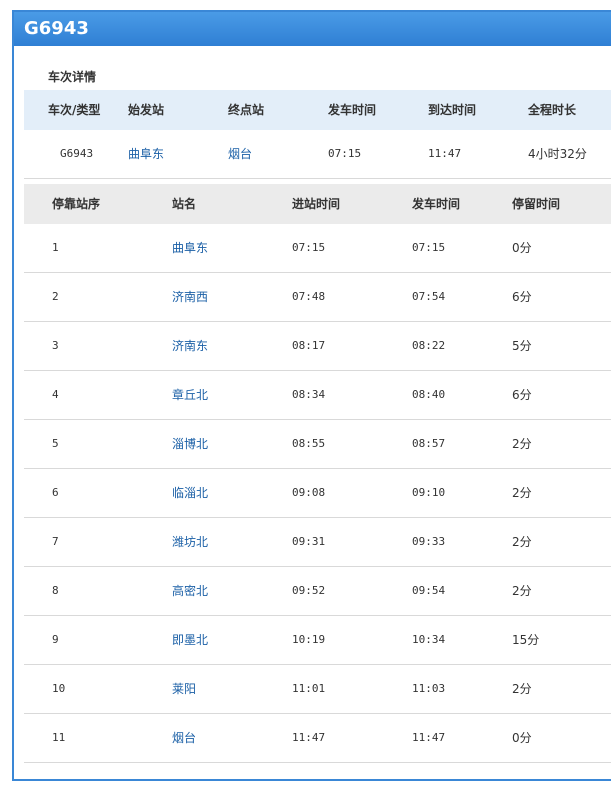 The width and height of the screenshot is (611, 797). I want to click on table-row: 5 淄博北 08:55 08:57 2分, so click(317, 444).